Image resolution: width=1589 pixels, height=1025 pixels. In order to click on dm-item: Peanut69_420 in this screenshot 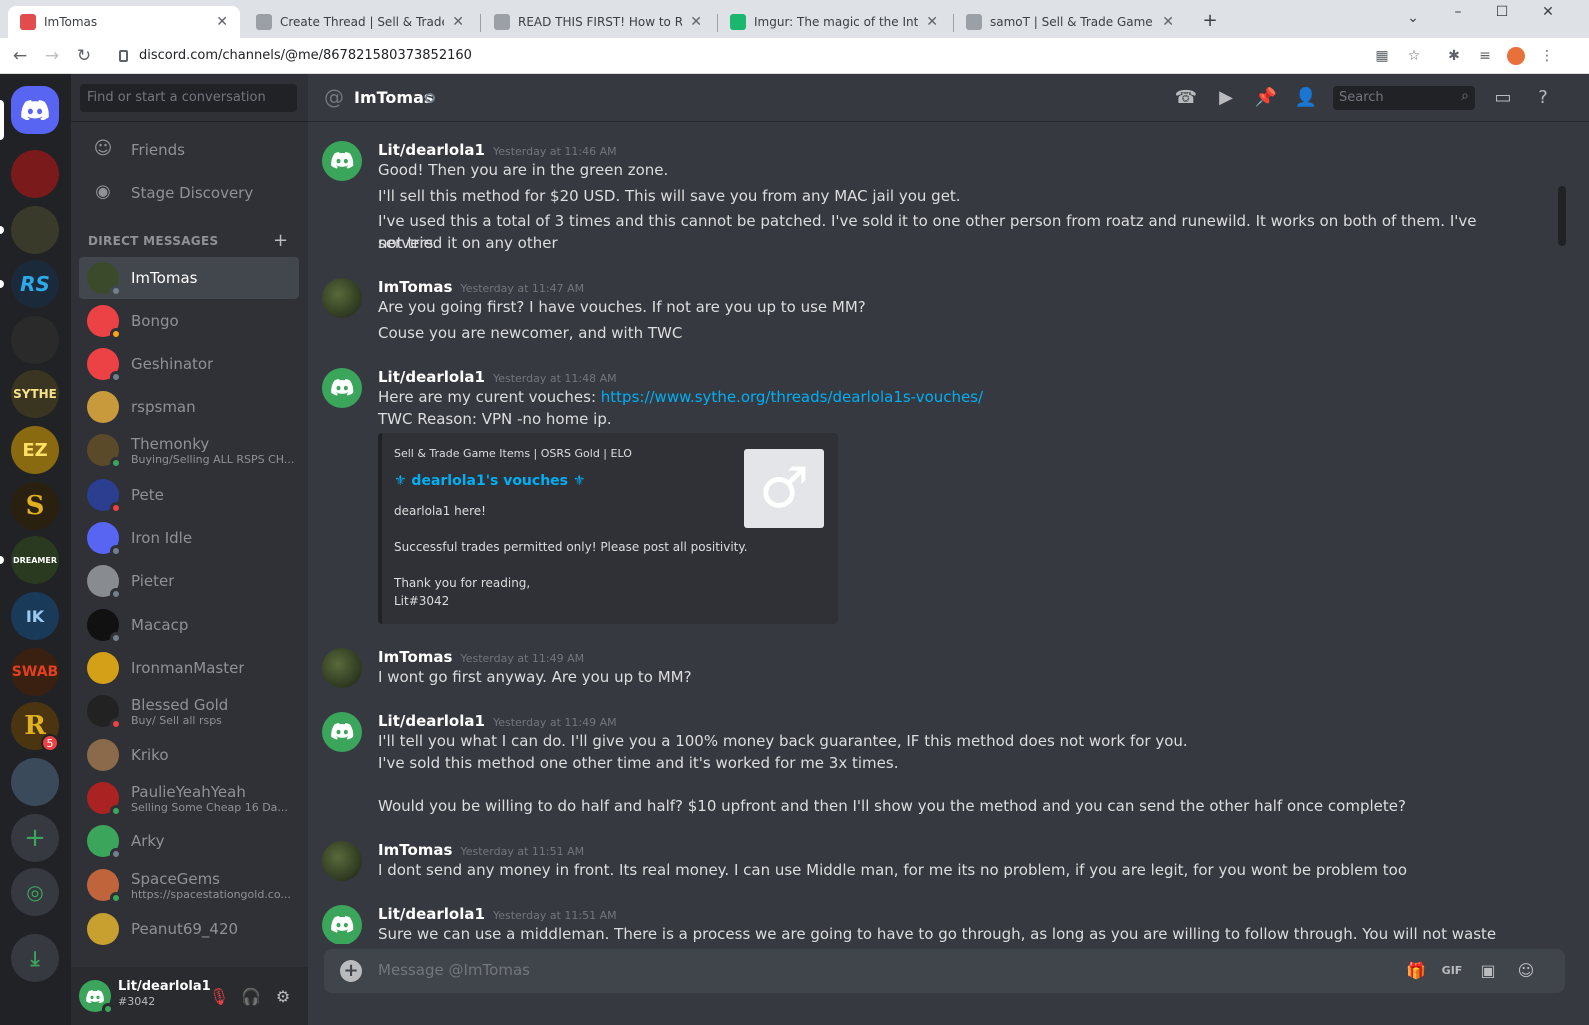, I will do `click(189, 929)`.